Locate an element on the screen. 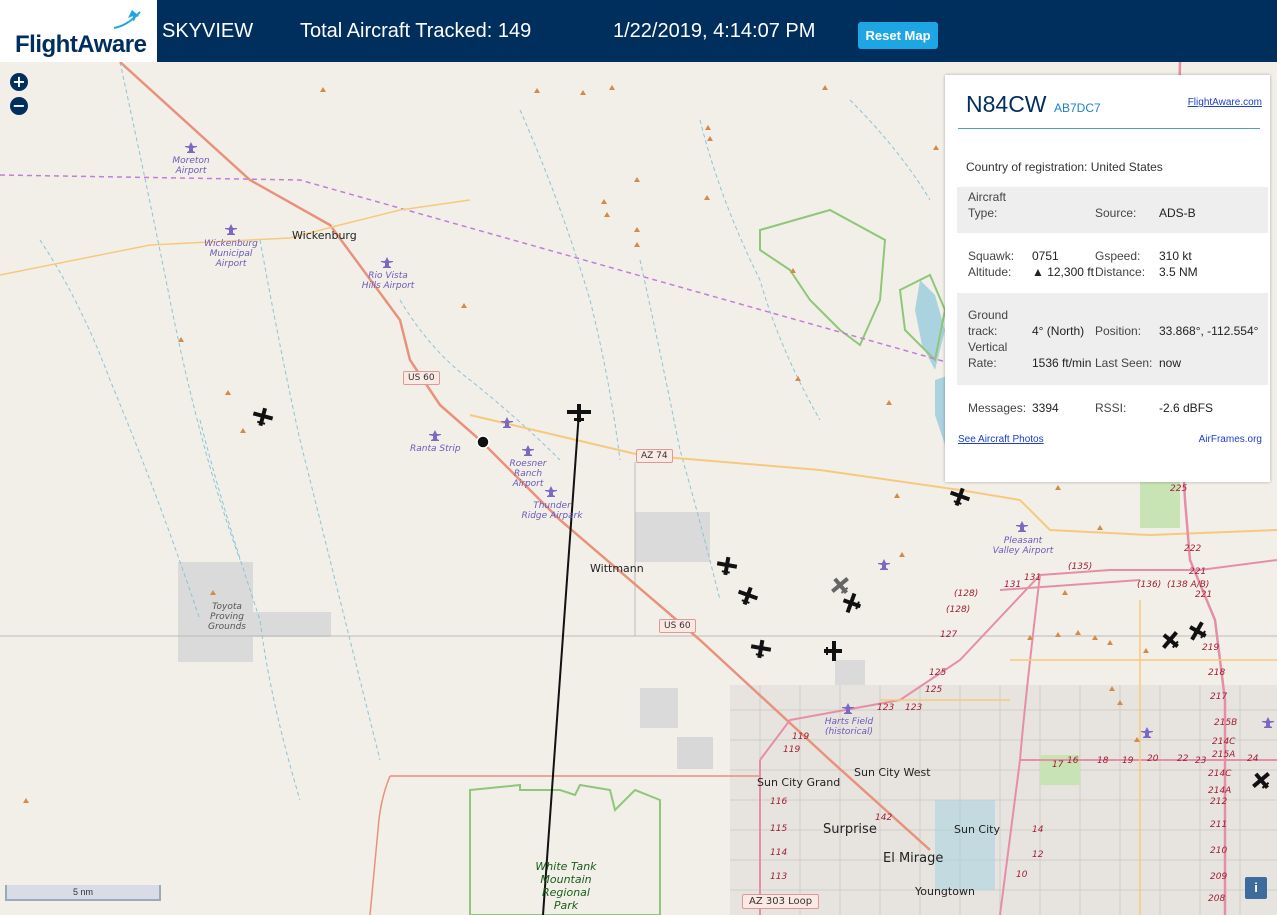  flightaware-link: FlightAware.com is located at coordinates (1225, 102).